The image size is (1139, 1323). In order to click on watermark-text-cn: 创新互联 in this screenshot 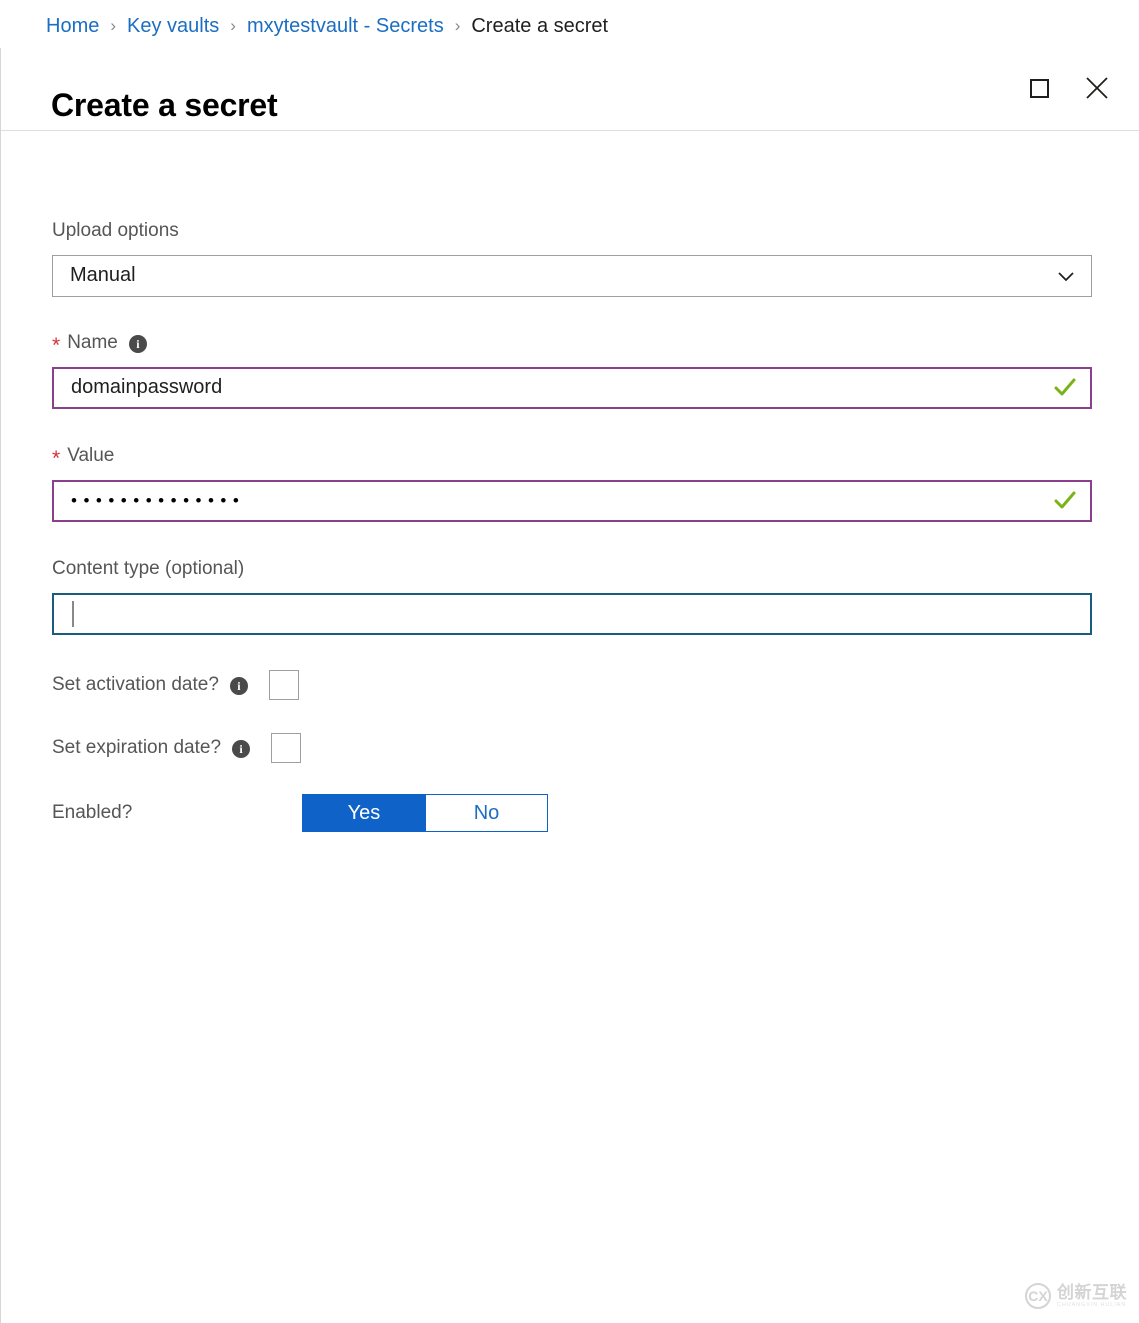, I will do `click(1092, 1292)`.